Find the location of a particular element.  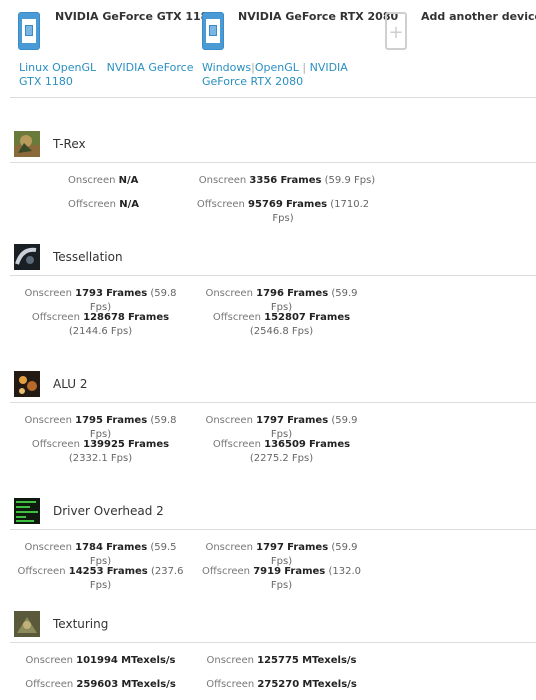

result-a-offscreen: Offscreen 14253 Frames (237.6 Fps) is located at coordinates (100, 578).